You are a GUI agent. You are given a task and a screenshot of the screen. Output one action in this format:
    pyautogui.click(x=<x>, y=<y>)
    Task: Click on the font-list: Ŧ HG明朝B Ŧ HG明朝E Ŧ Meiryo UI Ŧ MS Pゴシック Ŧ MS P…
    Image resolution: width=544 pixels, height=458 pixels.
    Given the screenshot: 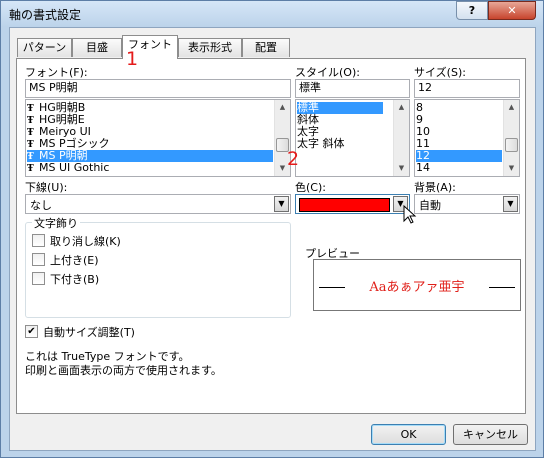 What is the action you would take?
    pyautogui.click(x=158, y=138)
    